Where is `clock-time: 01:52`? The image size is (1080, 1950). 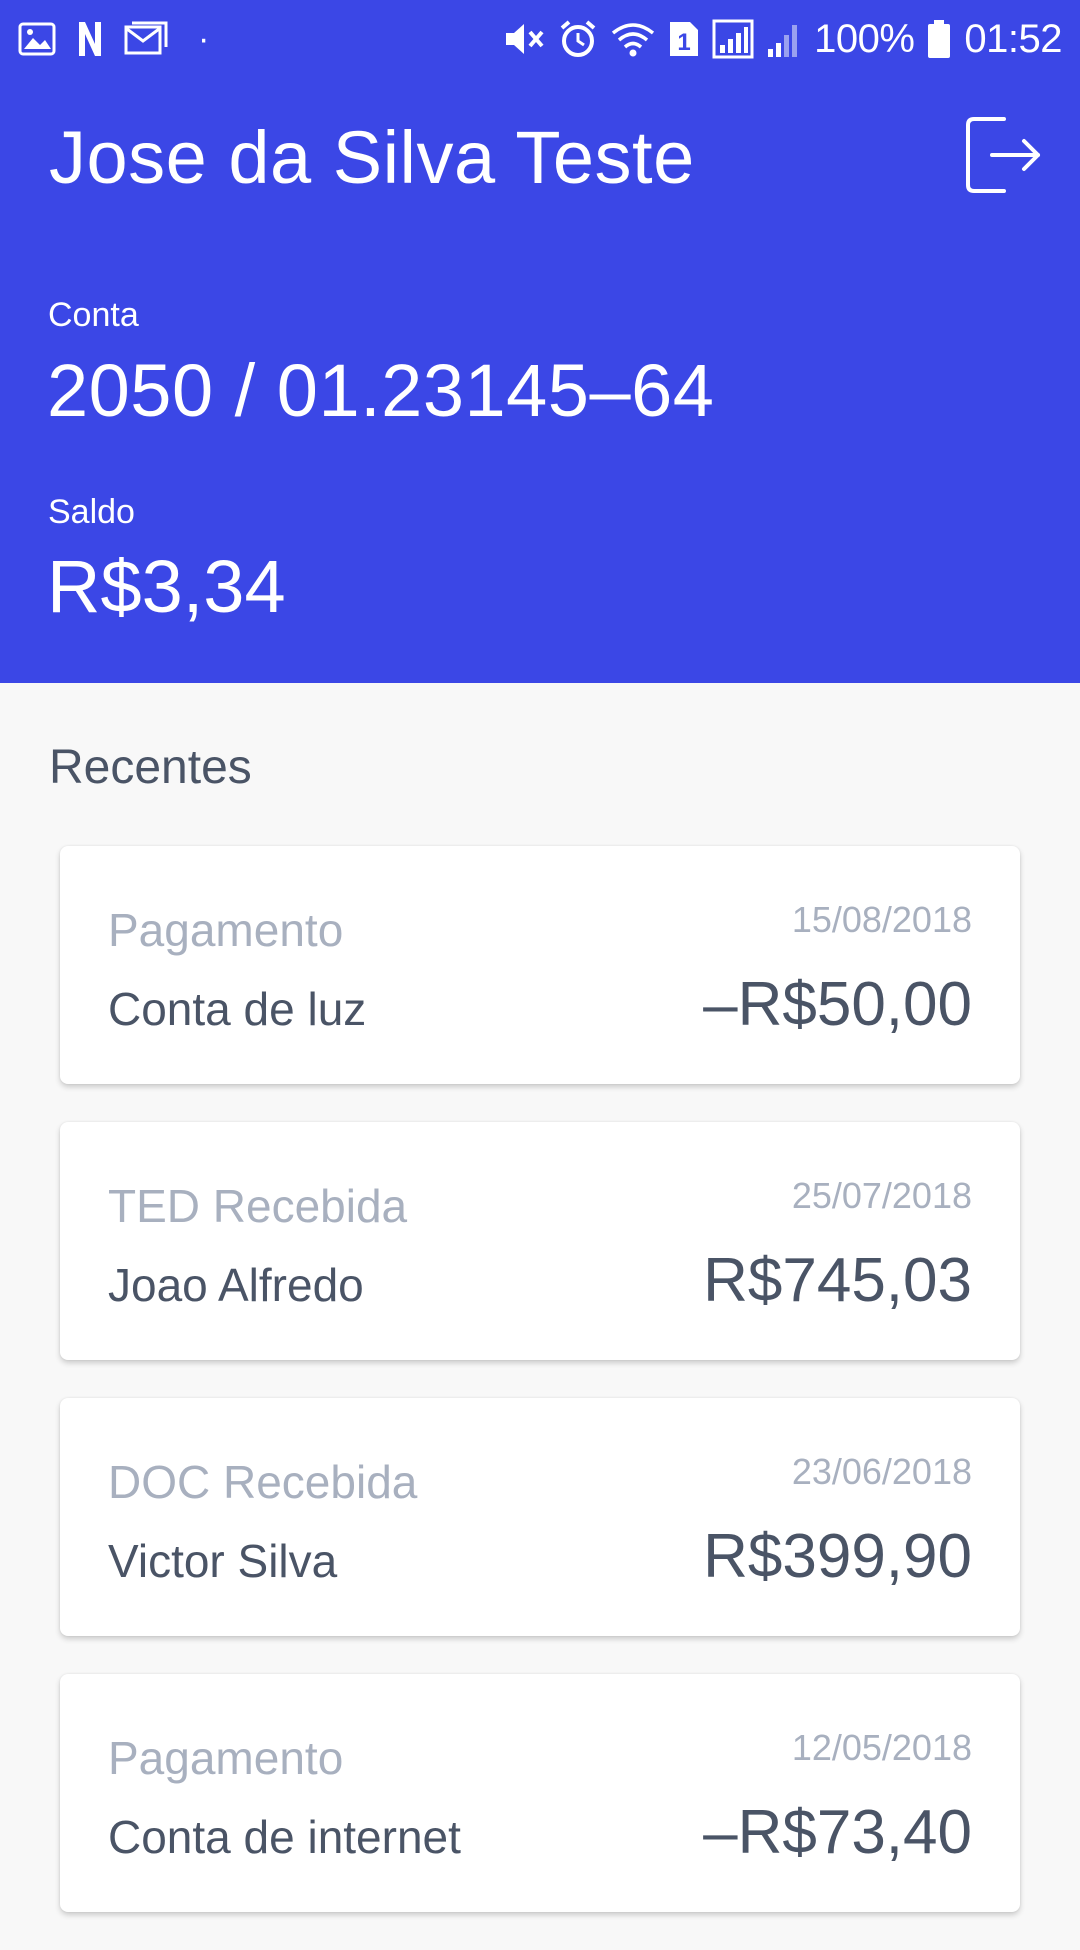
clock-time: 01:52 is located at coordinates (1013, 39).